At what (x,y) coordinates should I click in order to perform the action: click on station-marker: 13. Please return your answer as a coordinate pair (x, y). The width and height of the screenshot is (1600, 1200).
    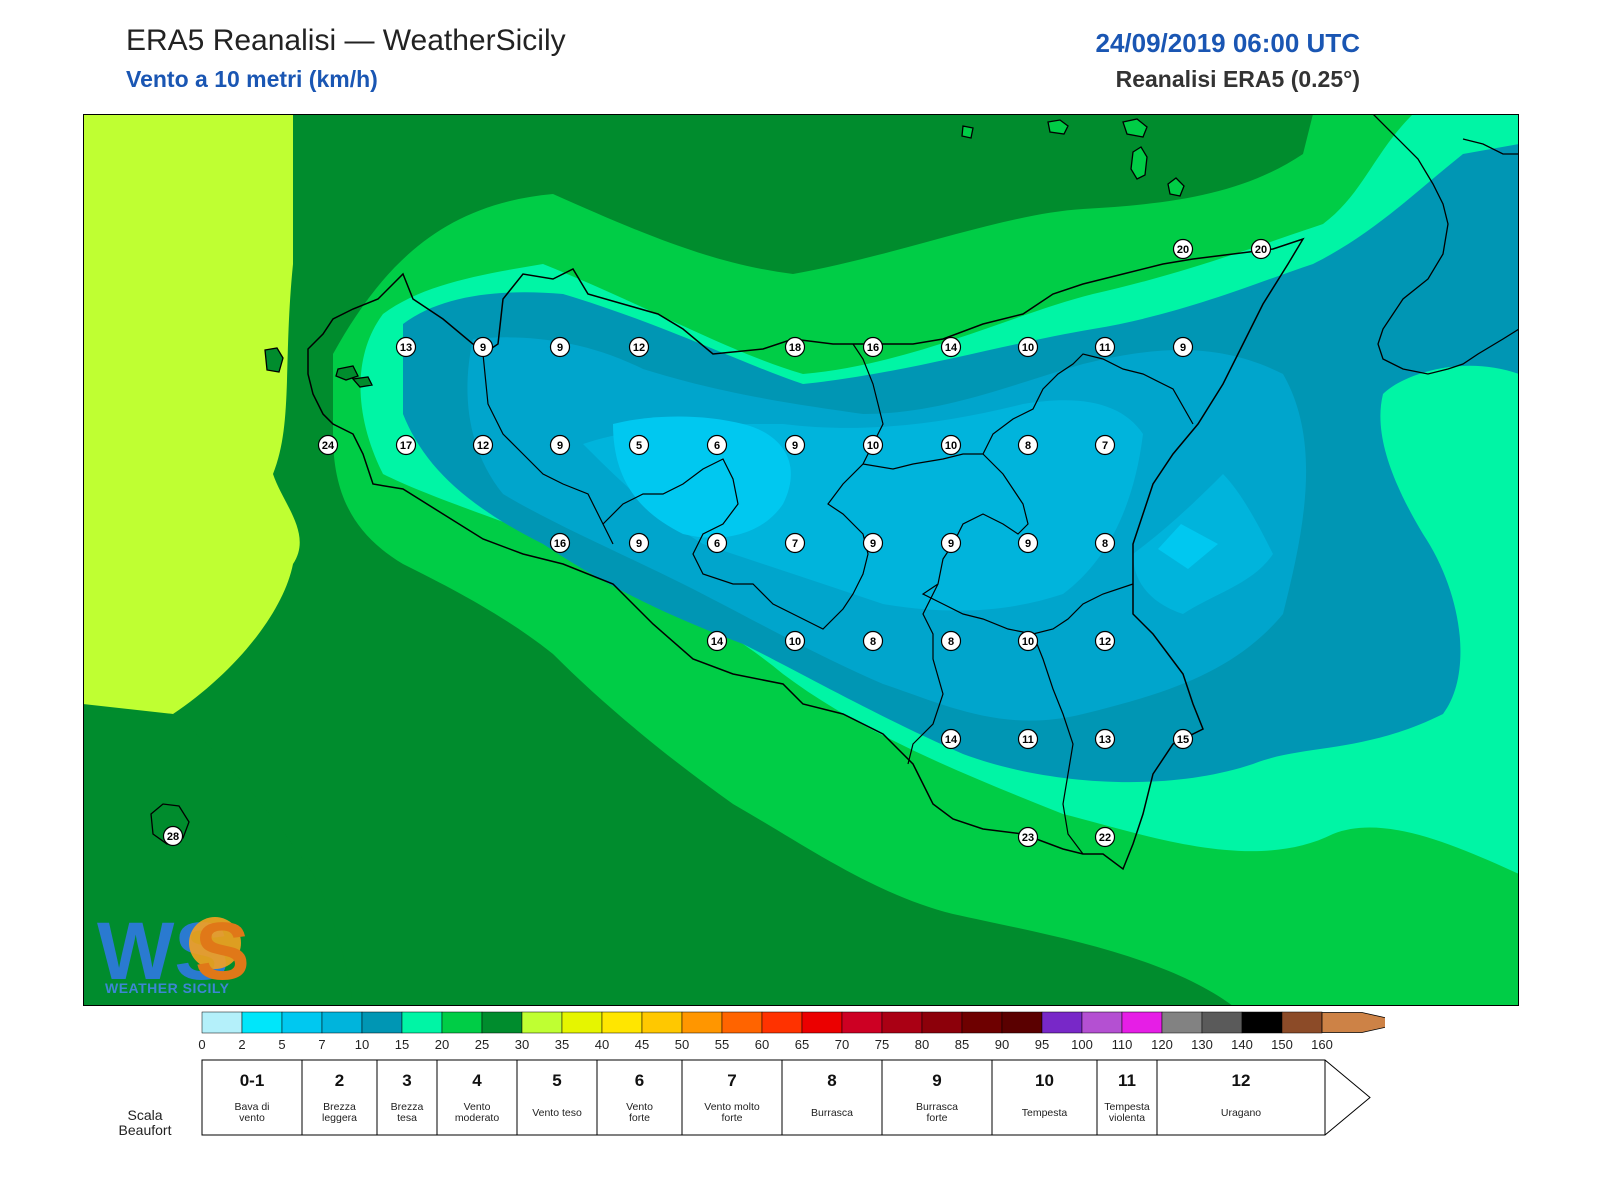
    Looking at the image, I should click on (406, 347).